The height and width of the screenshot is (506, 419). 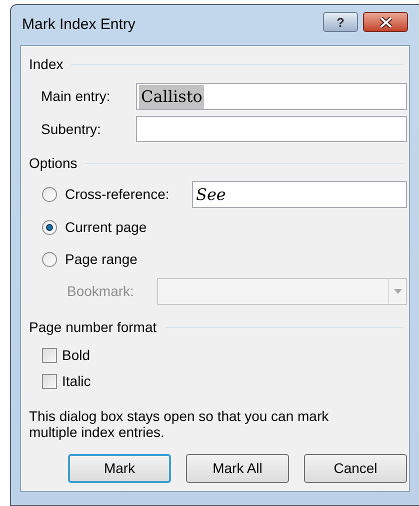 What do you see at coordinates (76, 355) in the screenshot?
I see `checkbox-label: Bold` at bounding box center [76, 355].